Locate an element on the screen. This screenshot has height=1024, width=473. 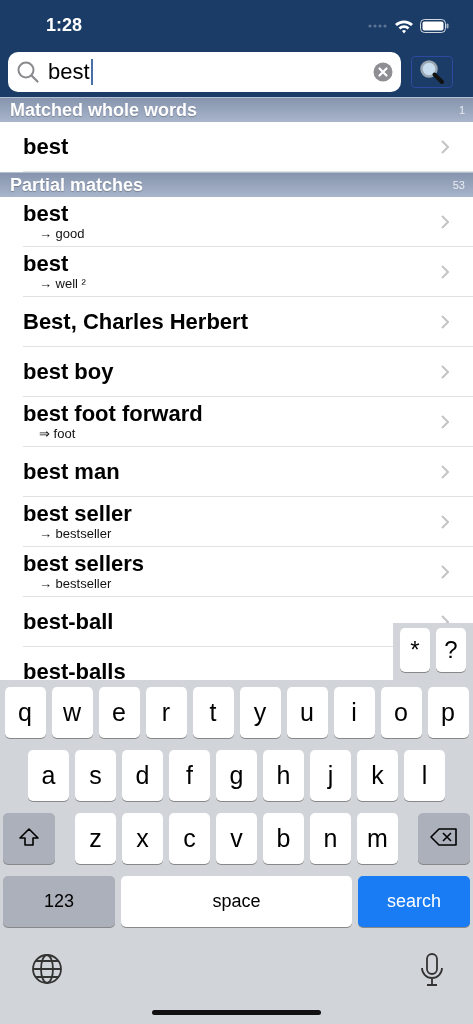
entry-note: → good is located at coordinates (62, 234).